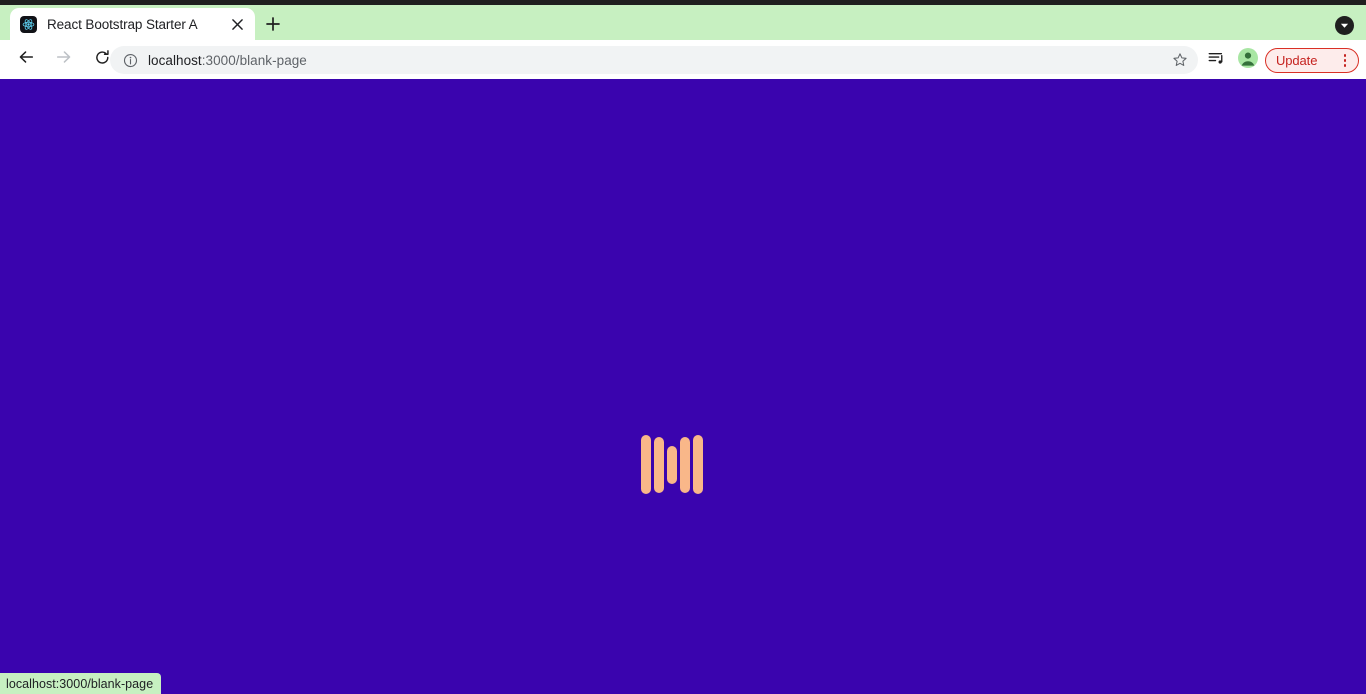 The image size is (1366, 694). What do you see at coordinates (175, 60) in the screenshot?
I see `url-host: localhost` at bounding box center [175, 60].